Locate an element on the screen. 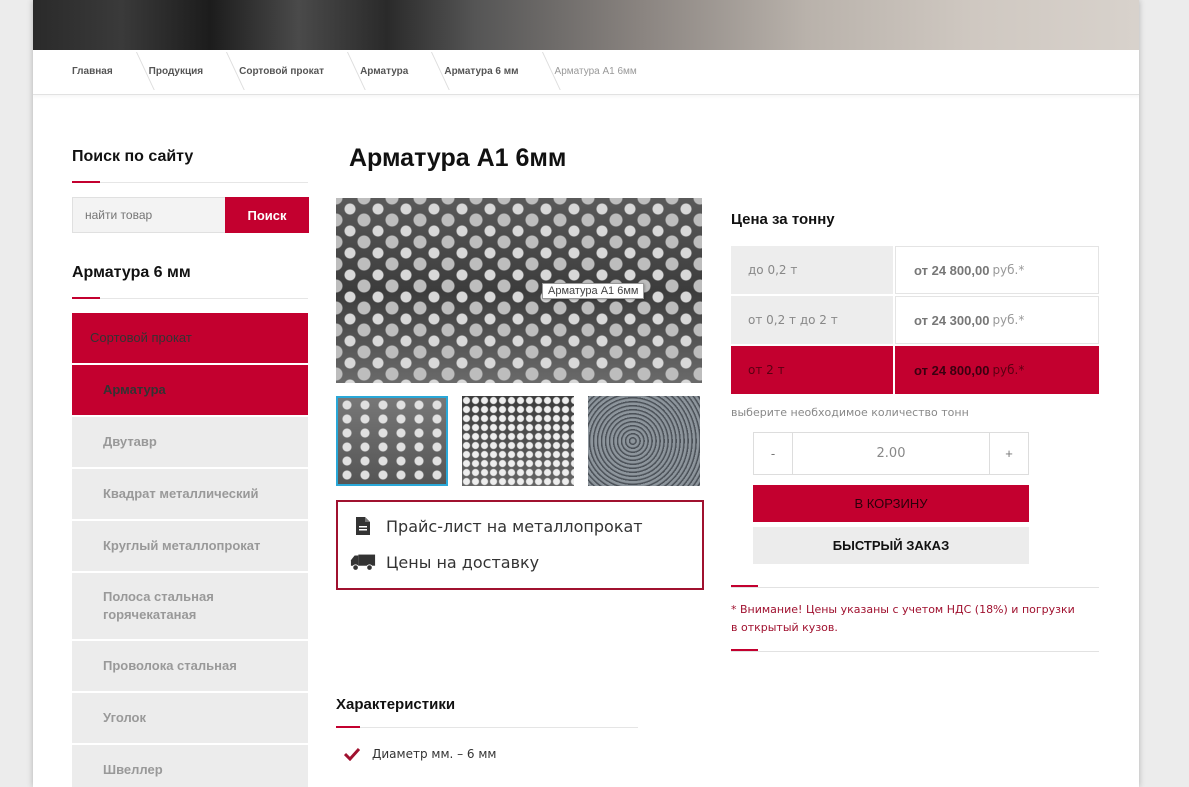 Image resolution: width=1189 pixels, height=787 pixels. price-value: от 24 300,00 is located at coordinates (952, 320).